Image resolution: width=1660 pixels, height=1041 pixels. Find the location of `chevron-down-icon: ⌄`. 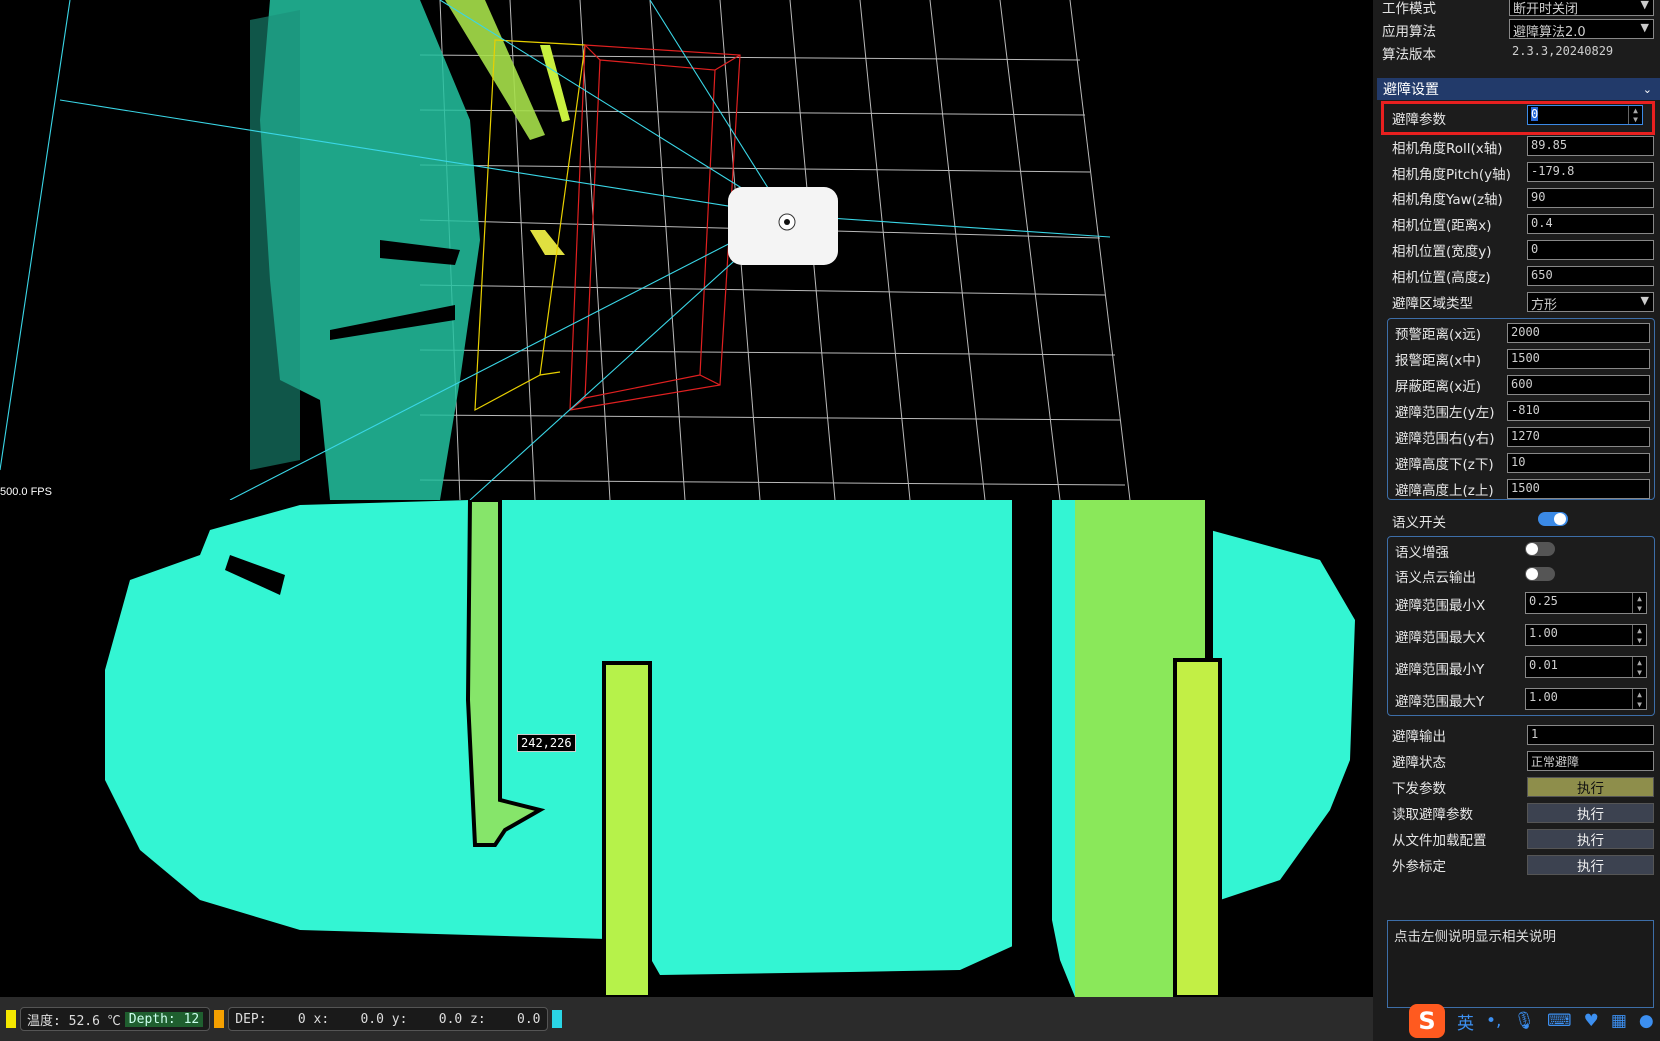

chevron-down-icon: ⌄ is located at coordinates (1647, 89).